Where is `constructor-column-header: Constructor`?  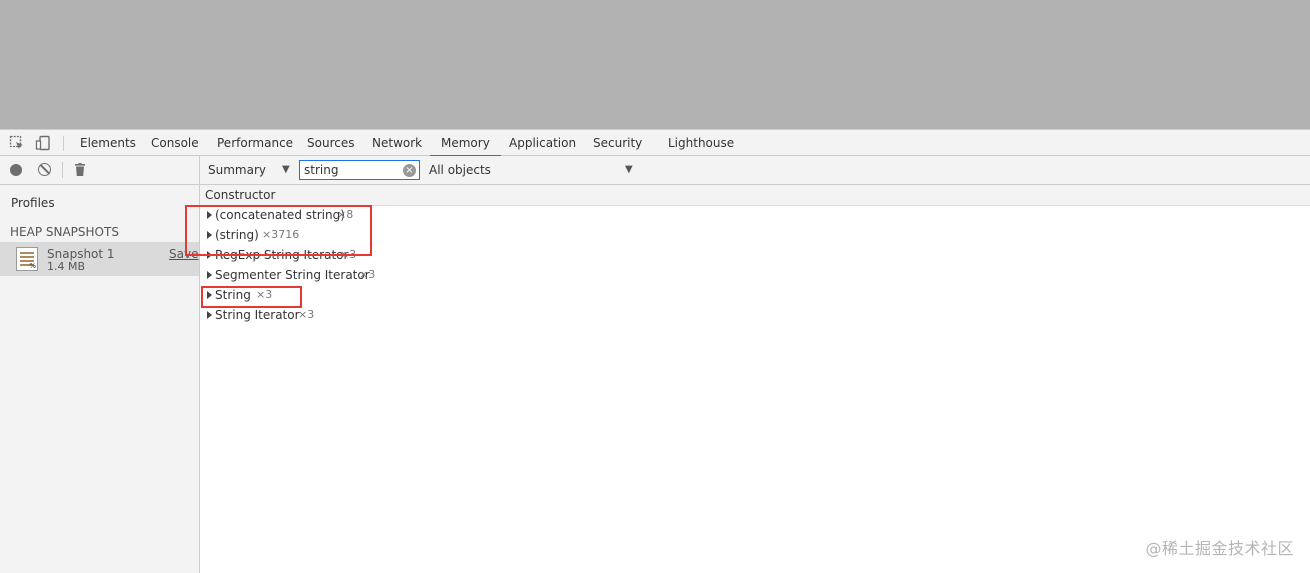 constructor-column-header: Constructor is located at coordinates (755, 195).